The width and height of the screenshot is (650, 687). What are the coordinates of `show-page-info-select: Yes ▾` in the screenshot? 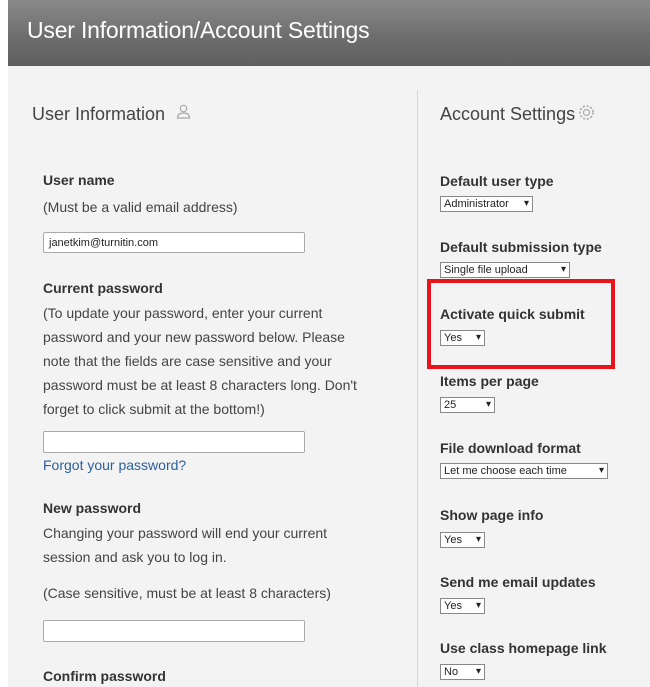 It's located at (462, 540).